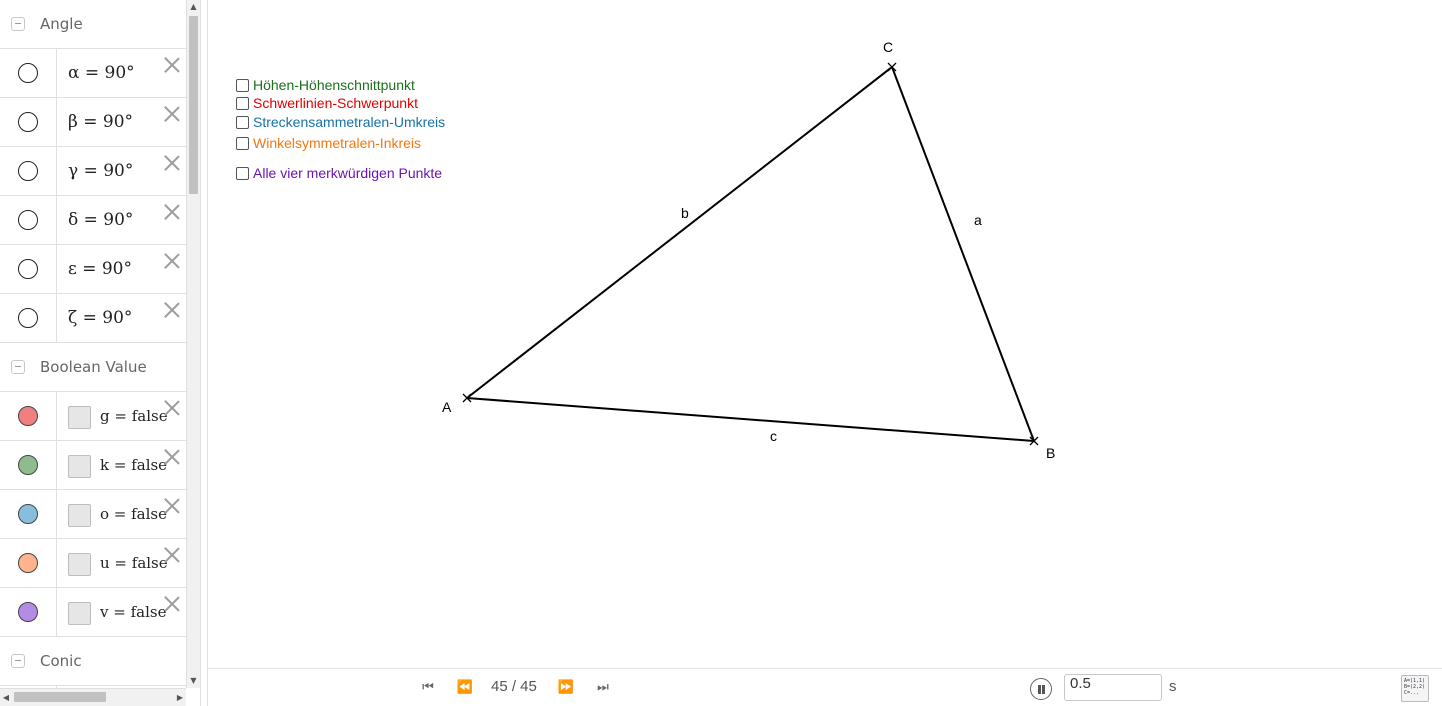  I want to click on checkbox-label: Schwerlinien-Schwerpunkt, so click(335, 103).